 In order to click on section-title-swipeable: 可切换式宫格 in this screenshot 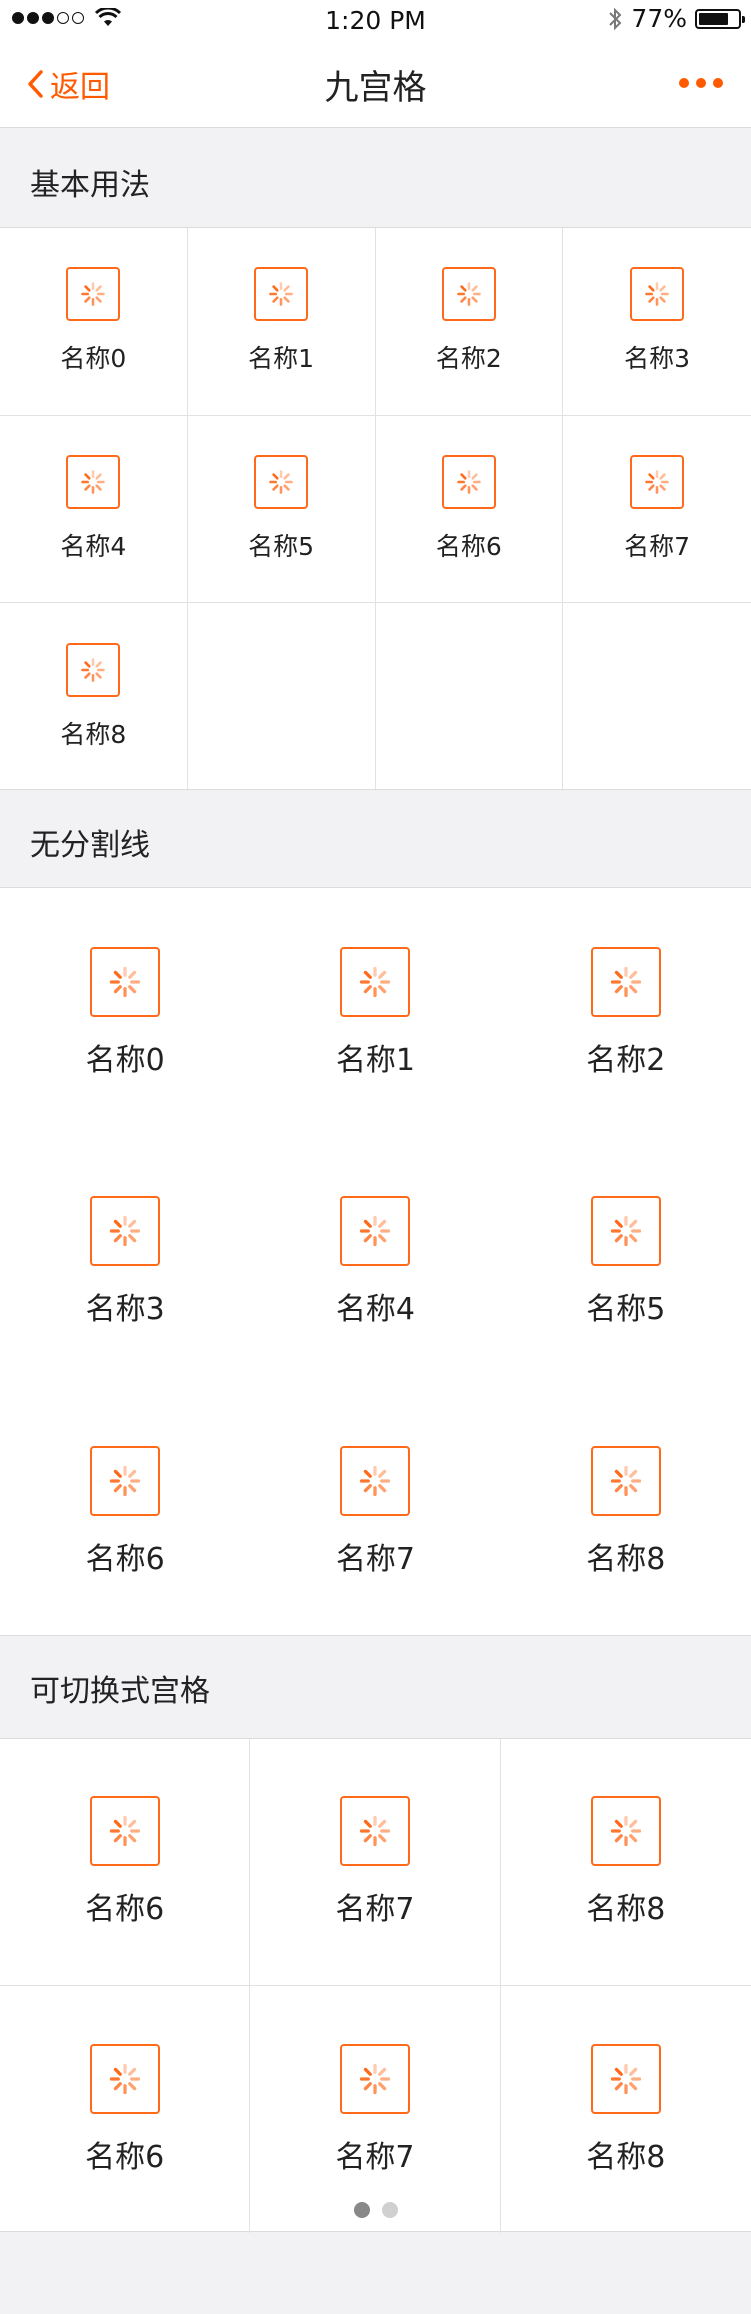, I will do `click(120, 1691)`.